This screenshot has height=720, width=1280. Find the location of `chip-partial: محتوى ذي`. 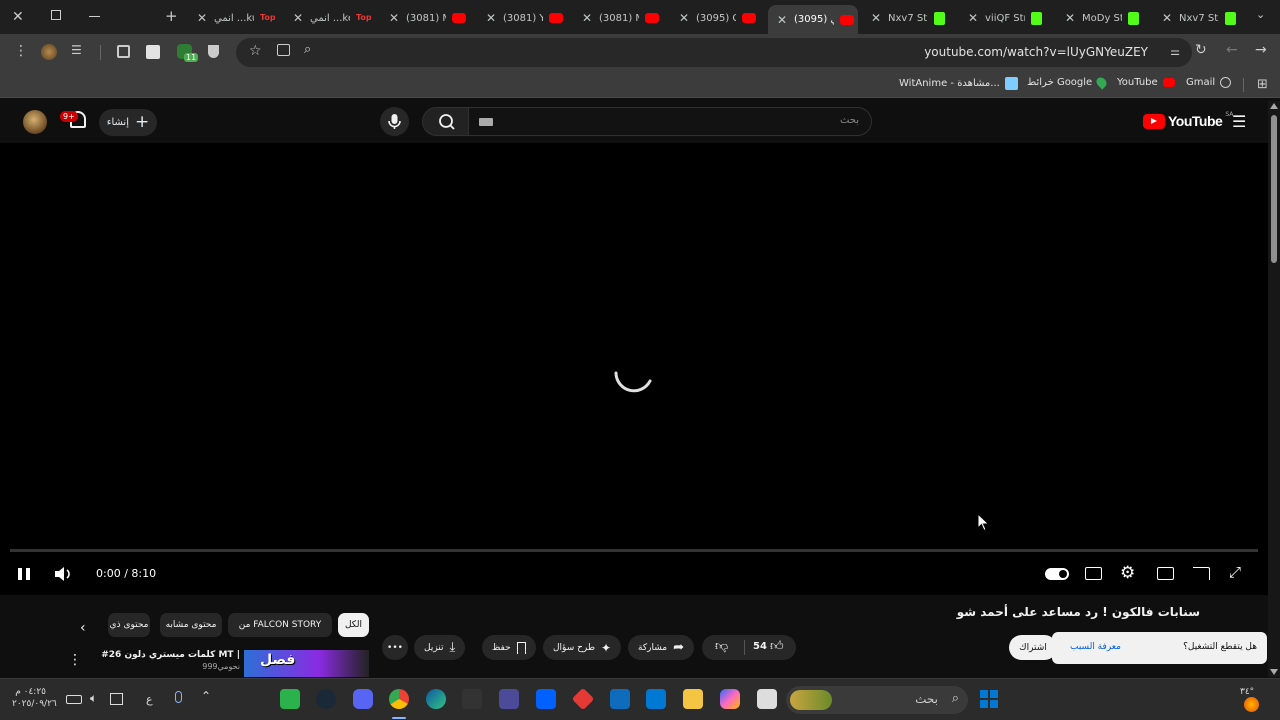

chip-partial: محتوى ذي is located at coordinates (129, 625).